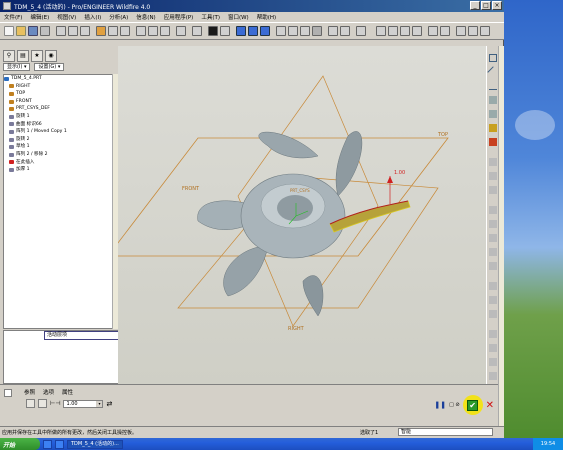 The image size is (563, 450). What do you see at coordinates (49, 67) in the screenshot?
I see `tree-settings-menu: 设置(G) ▾` at bounding box center [49, 67].